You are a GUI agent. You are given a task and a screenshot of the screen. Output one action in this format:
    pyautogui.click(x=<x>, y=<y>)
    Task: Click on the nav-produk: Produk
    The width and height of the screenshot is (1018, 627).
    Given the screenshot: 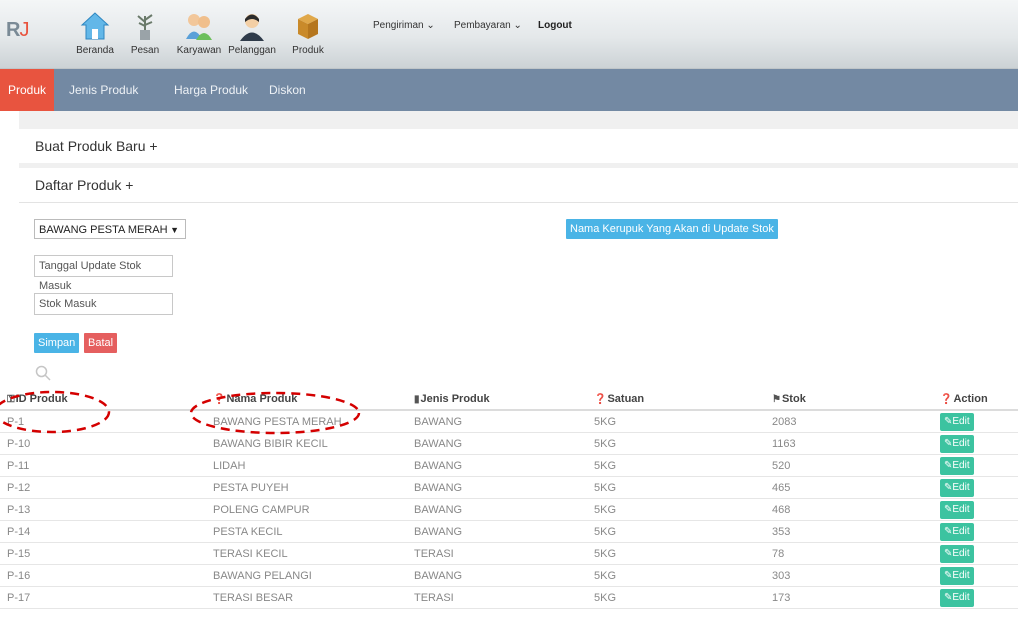 What is the action you would take?
    pyautogui.click(x=308, y=33)
    